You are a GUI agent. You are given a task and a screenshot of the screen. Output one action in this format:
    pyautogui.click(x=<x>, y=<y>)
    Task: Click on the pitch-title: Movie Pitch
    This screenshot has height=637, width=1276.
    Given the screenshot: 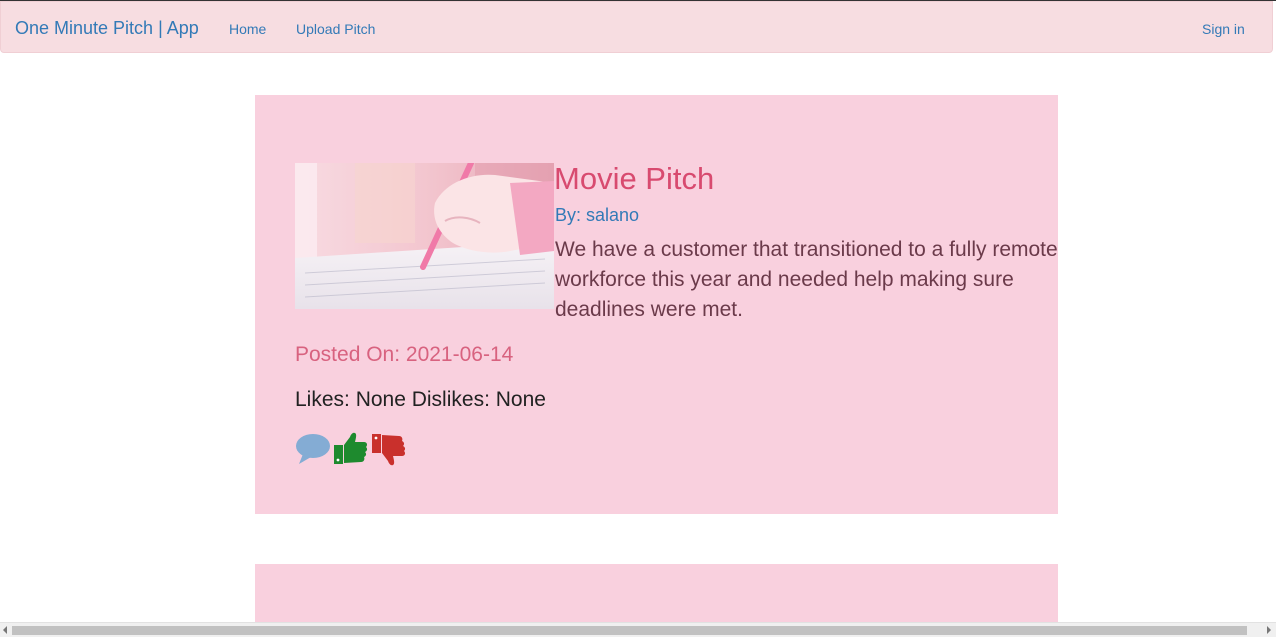 What is the action you would take?
    pyautogui.click(x=634, y=178)
    